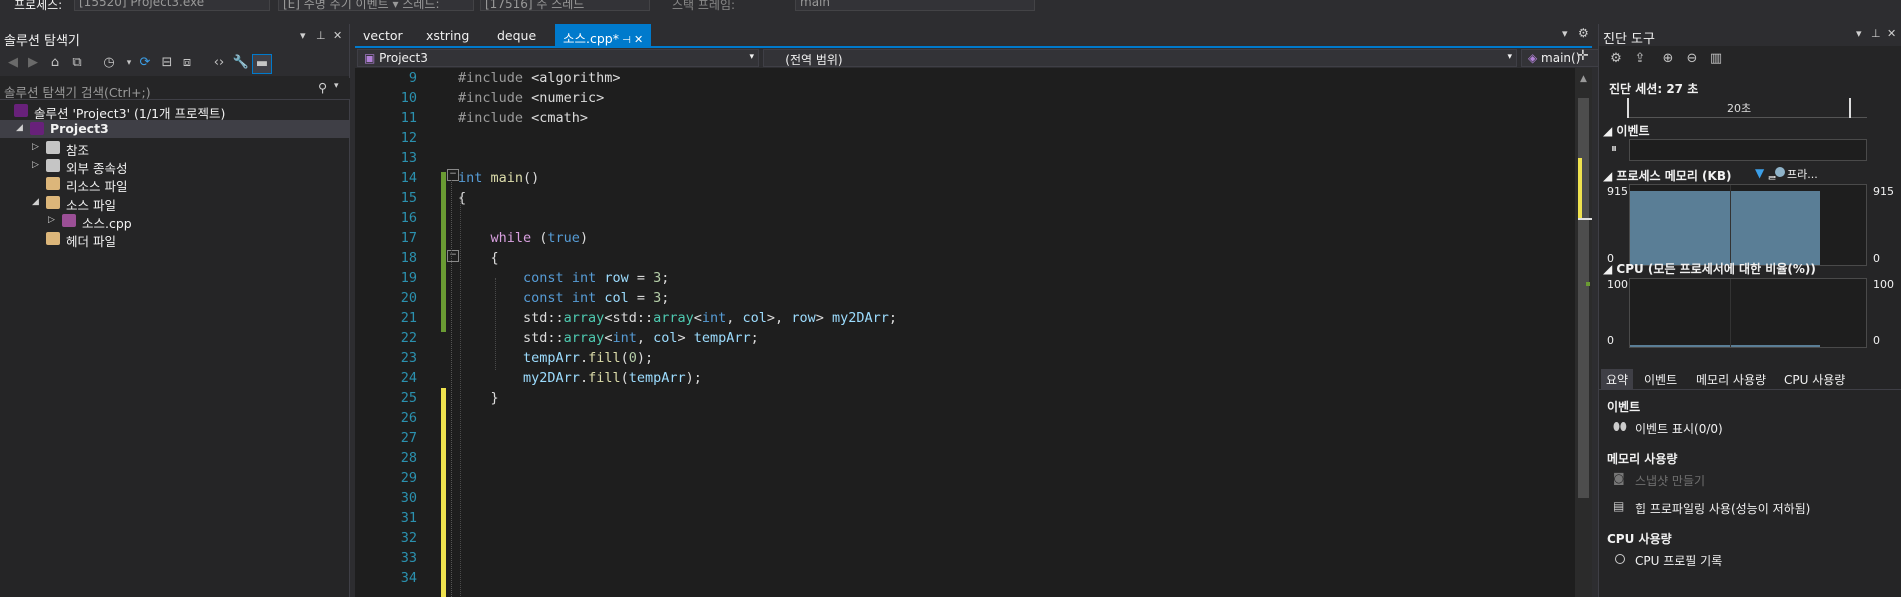 This screenshot has height=597, width=1901. Describe the element at coordinates (523, 238) in the screenshot. I see `code-line: while (true)` at that location.